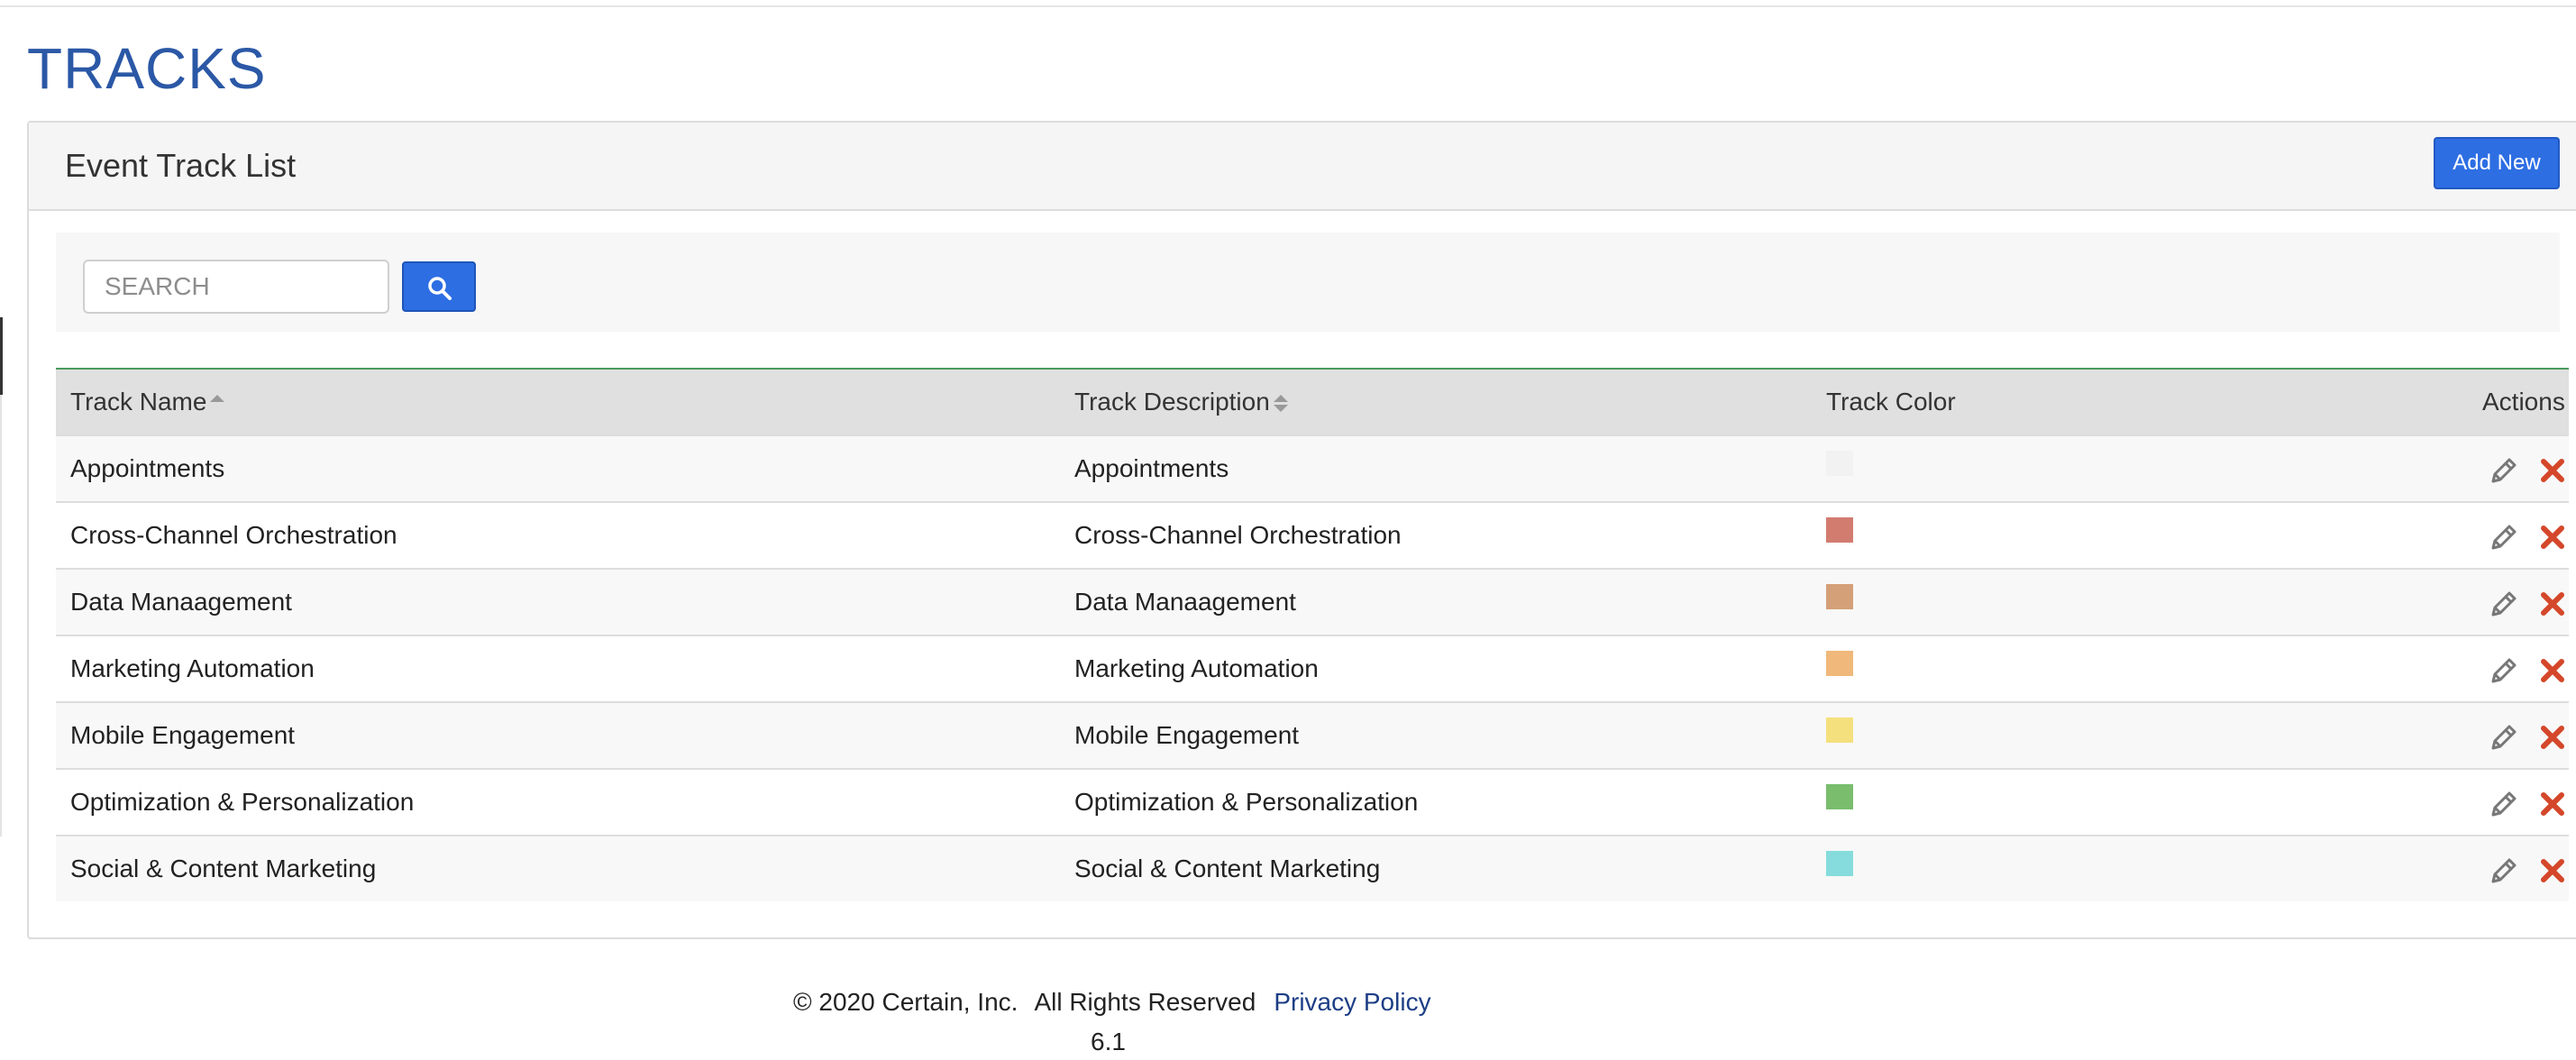 The width and height of the screenshot is (2576, 1060). I want to click on search-icon, so click(440, 288).